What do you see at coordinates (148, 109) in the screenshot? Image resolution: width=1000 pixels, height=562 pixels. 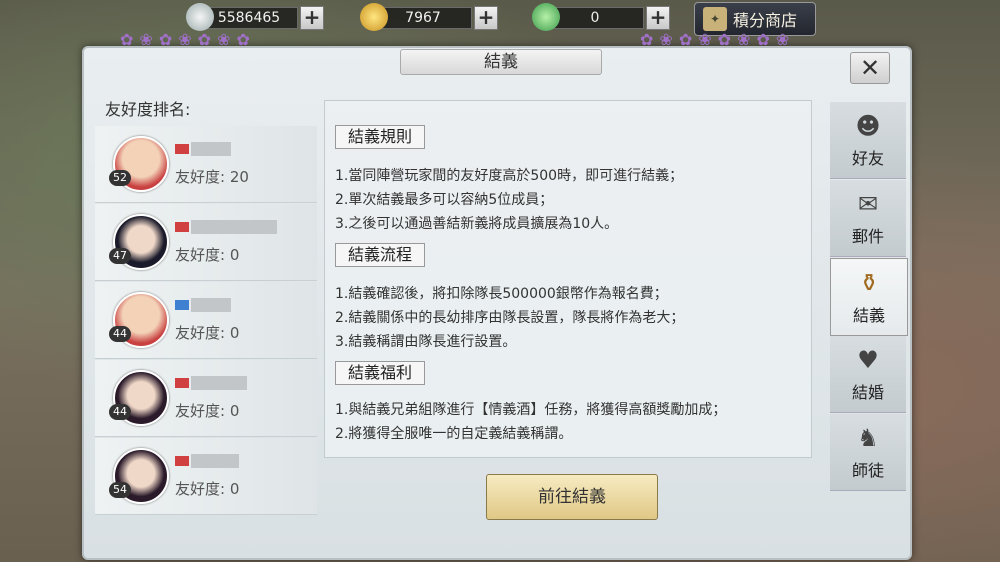 I see `ranking-header: 友好度排名:` at bounding box center [148, 109].